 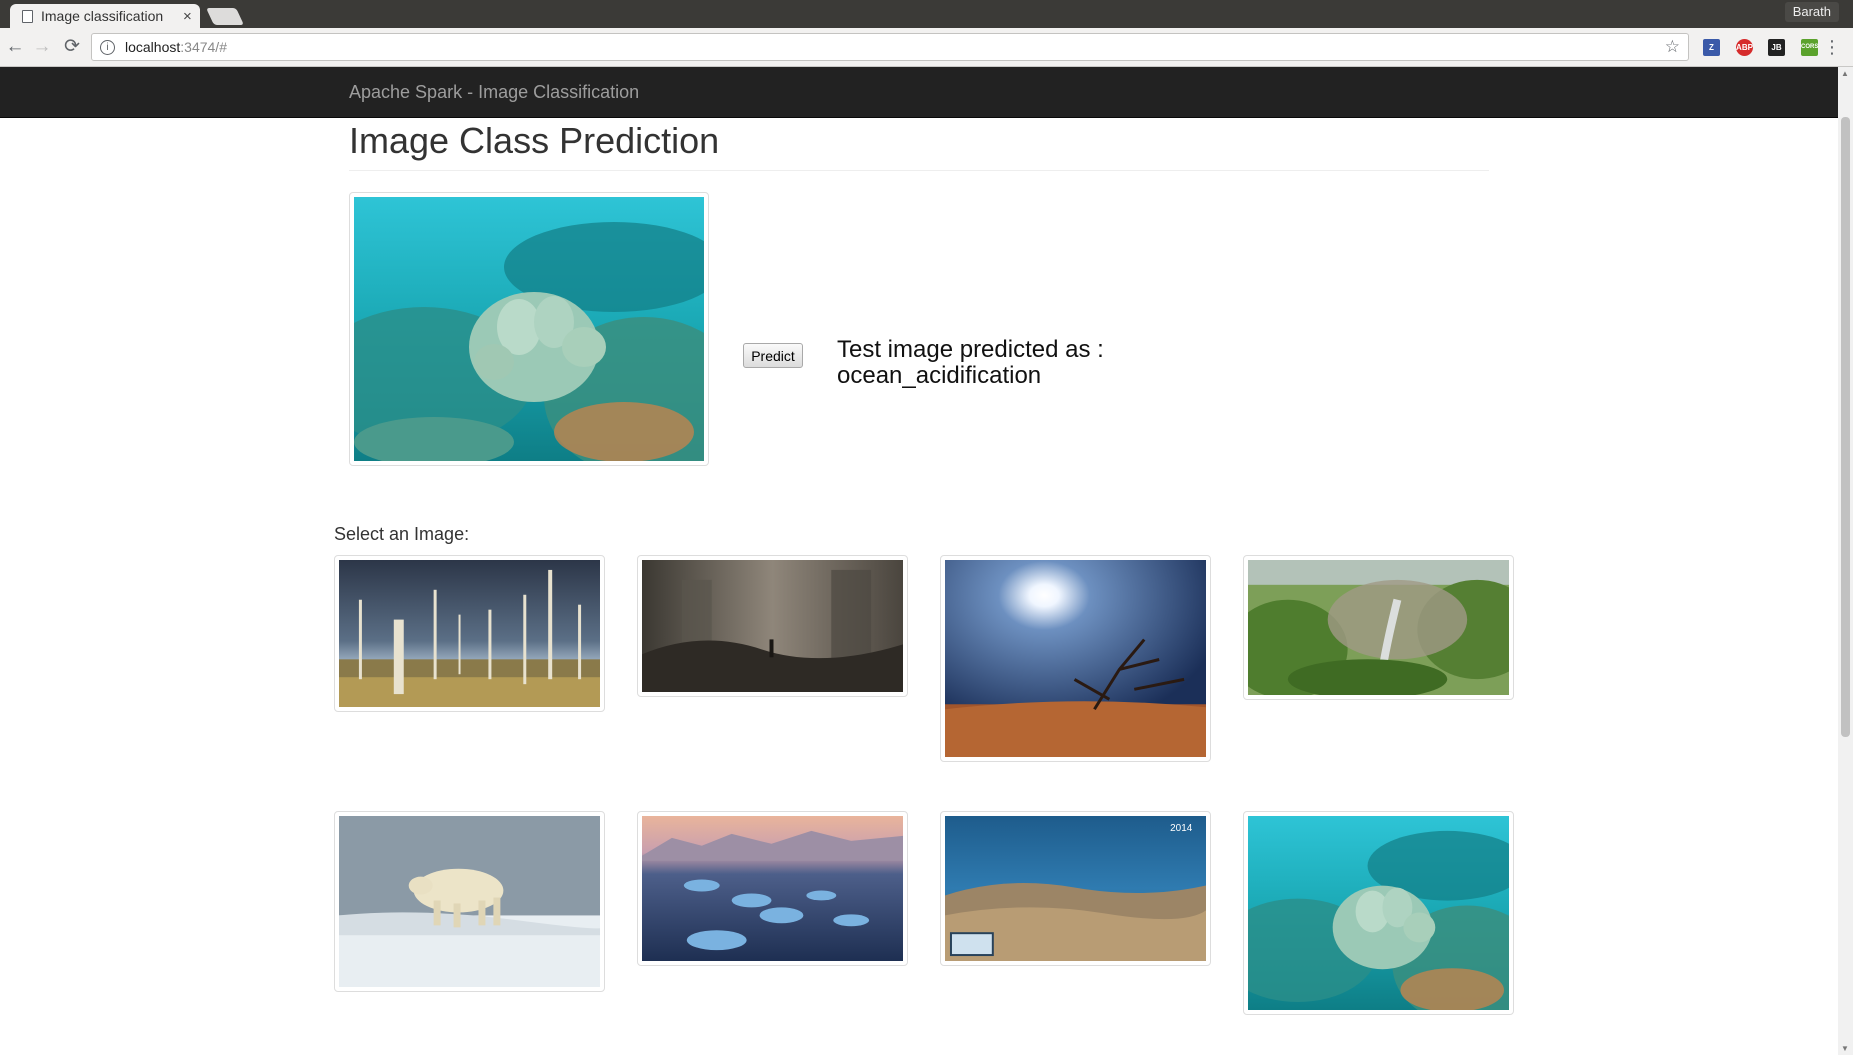 I want to click on url-host: localhost, so click(x=153, y=47).